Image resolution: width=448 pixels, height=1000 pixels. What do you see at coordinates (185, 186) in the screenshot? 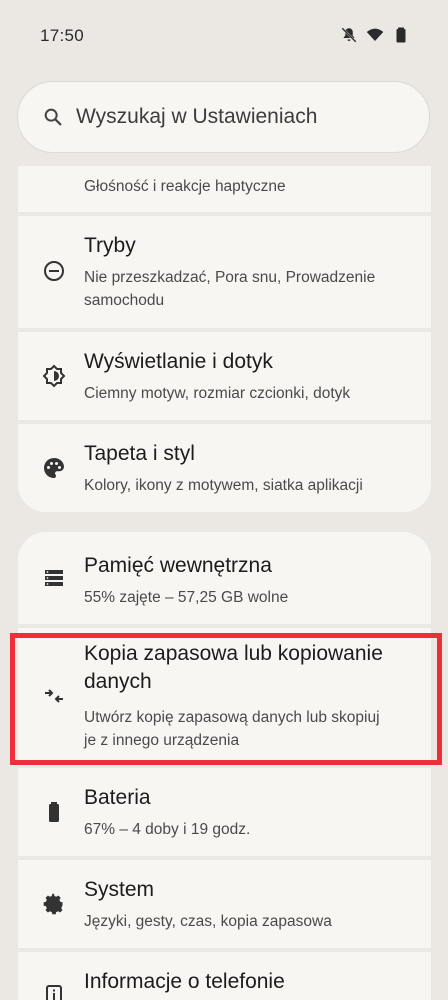
I see `sound-subtitle: Głośność i reakcje haptyczne` at bounding box center [185, 186].